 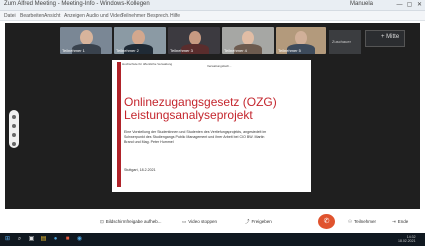 What do you see at coordinates (79, 239) in the screenshot?
I see `meeting-app-icon: ◉` at bounding box center [79, 239].